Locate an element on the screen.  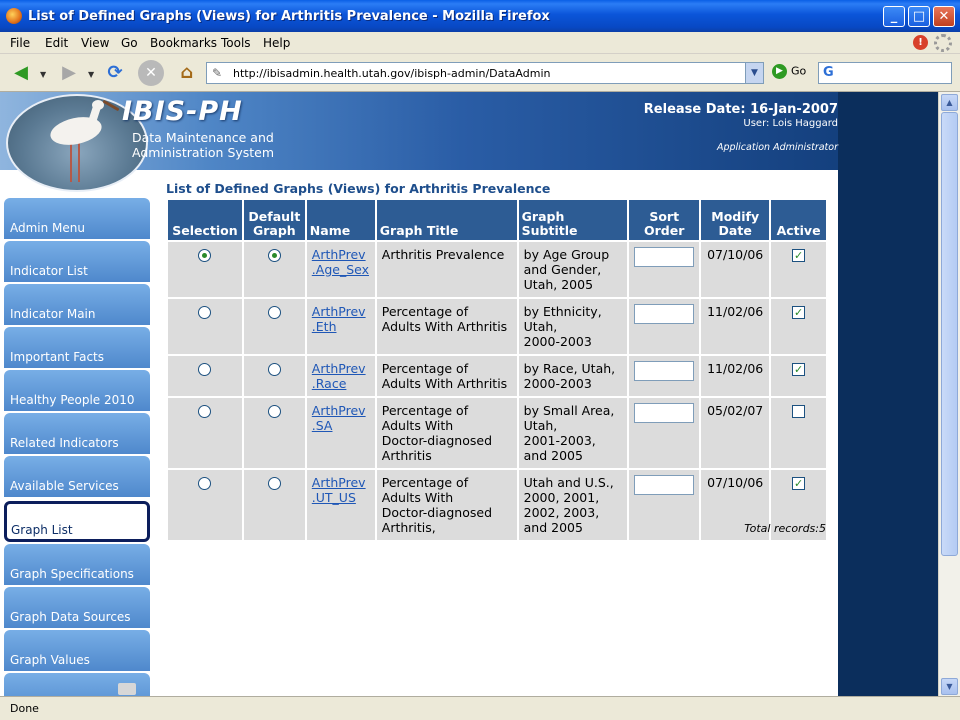
scrollbar-thumb is located at coordinates (949, 334).